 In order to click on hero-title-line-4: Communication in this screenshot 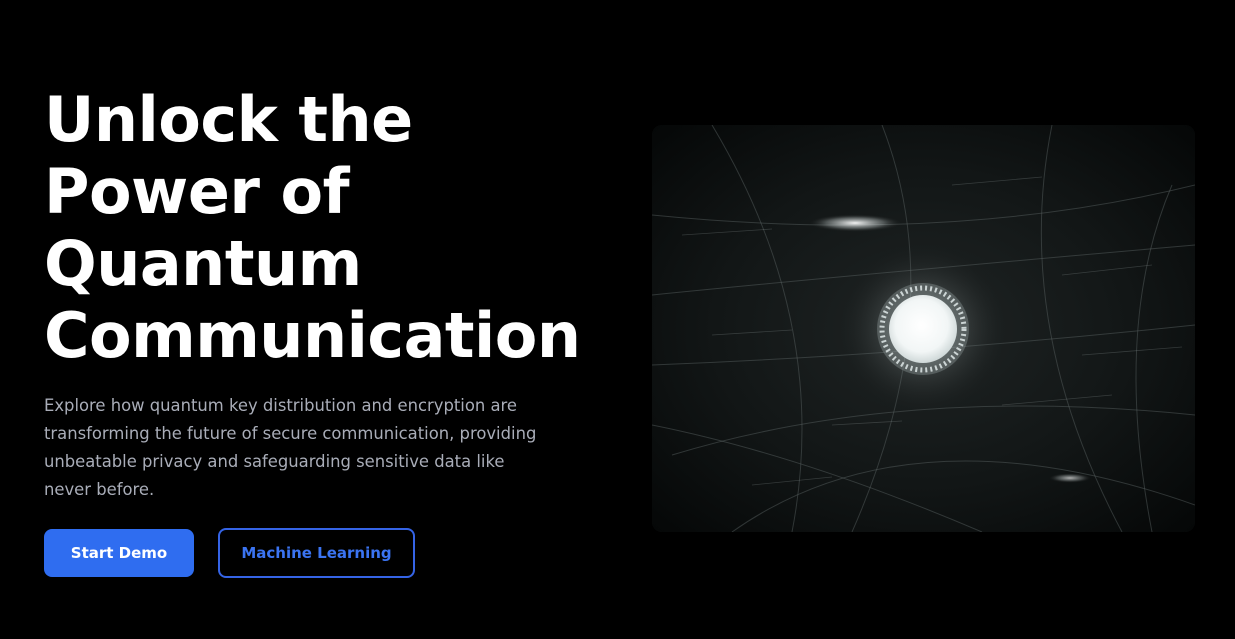, I will do `click(312, 335)`.